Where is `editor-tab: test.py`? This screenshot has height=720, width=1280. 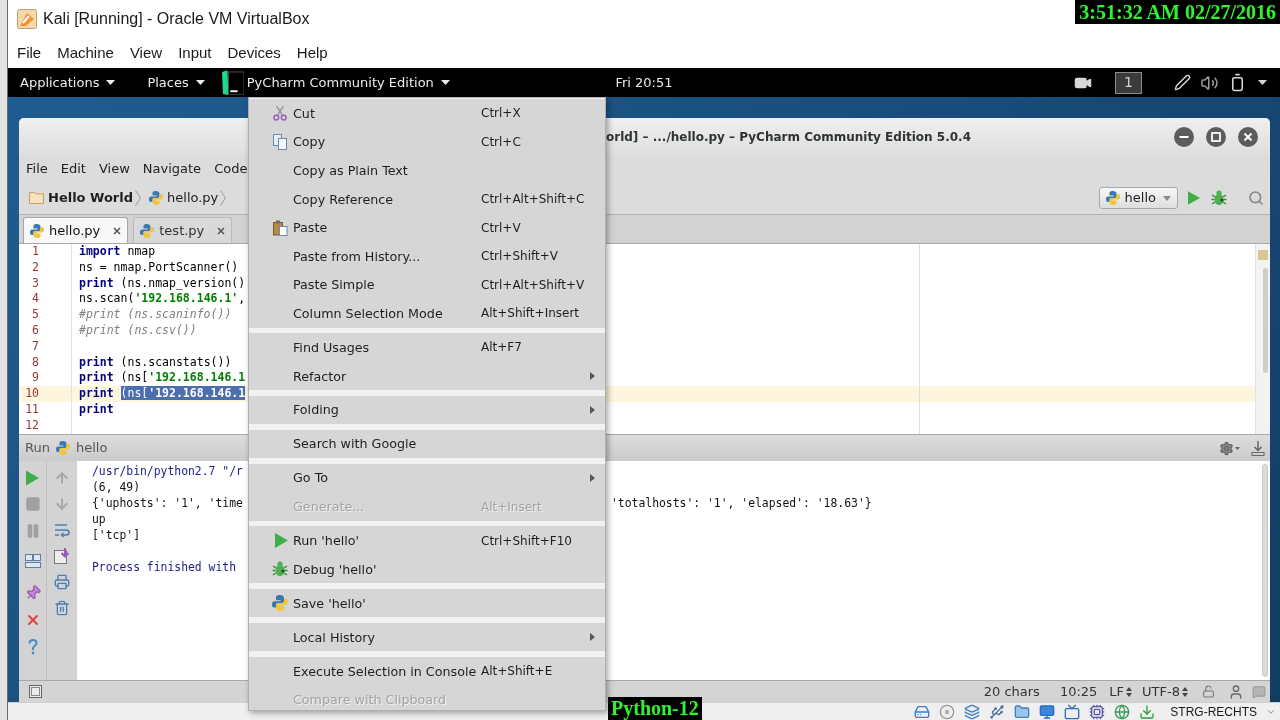
editor-tab: test.py is located at coordinates (183, 230).